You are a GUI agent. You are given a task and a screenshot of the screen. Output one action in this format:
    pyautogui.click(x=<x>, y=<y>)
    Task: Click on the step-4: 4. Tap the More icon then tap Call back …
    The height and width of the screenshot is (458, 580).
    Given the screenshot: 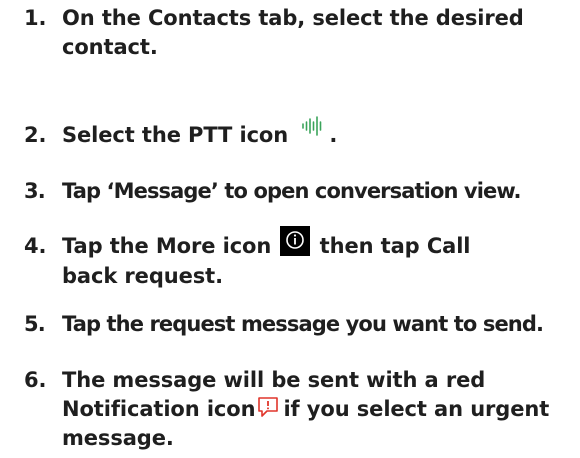 What is the action you would take?
    pyautogui.click(x=299, y=258)
    